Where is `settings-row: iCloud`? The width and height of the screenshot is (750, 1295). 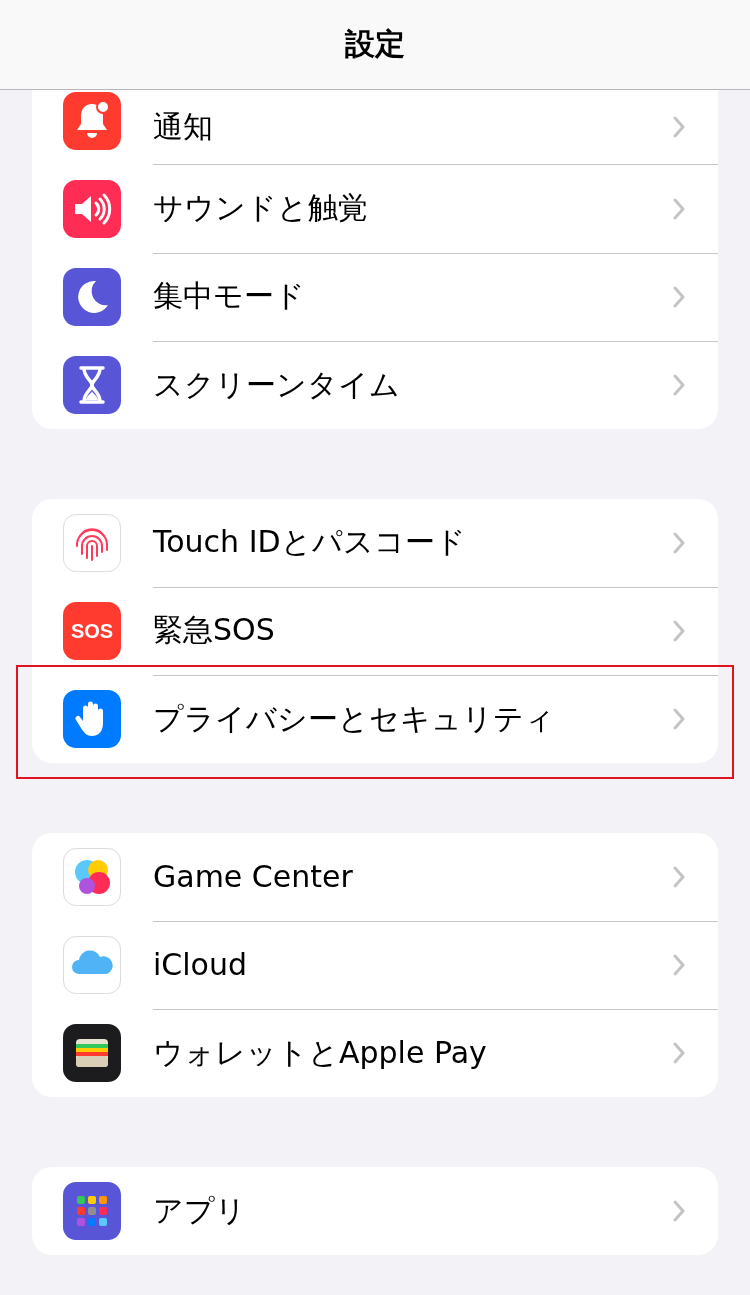
settings-row: iCloud is located at coordinates (375, 965).